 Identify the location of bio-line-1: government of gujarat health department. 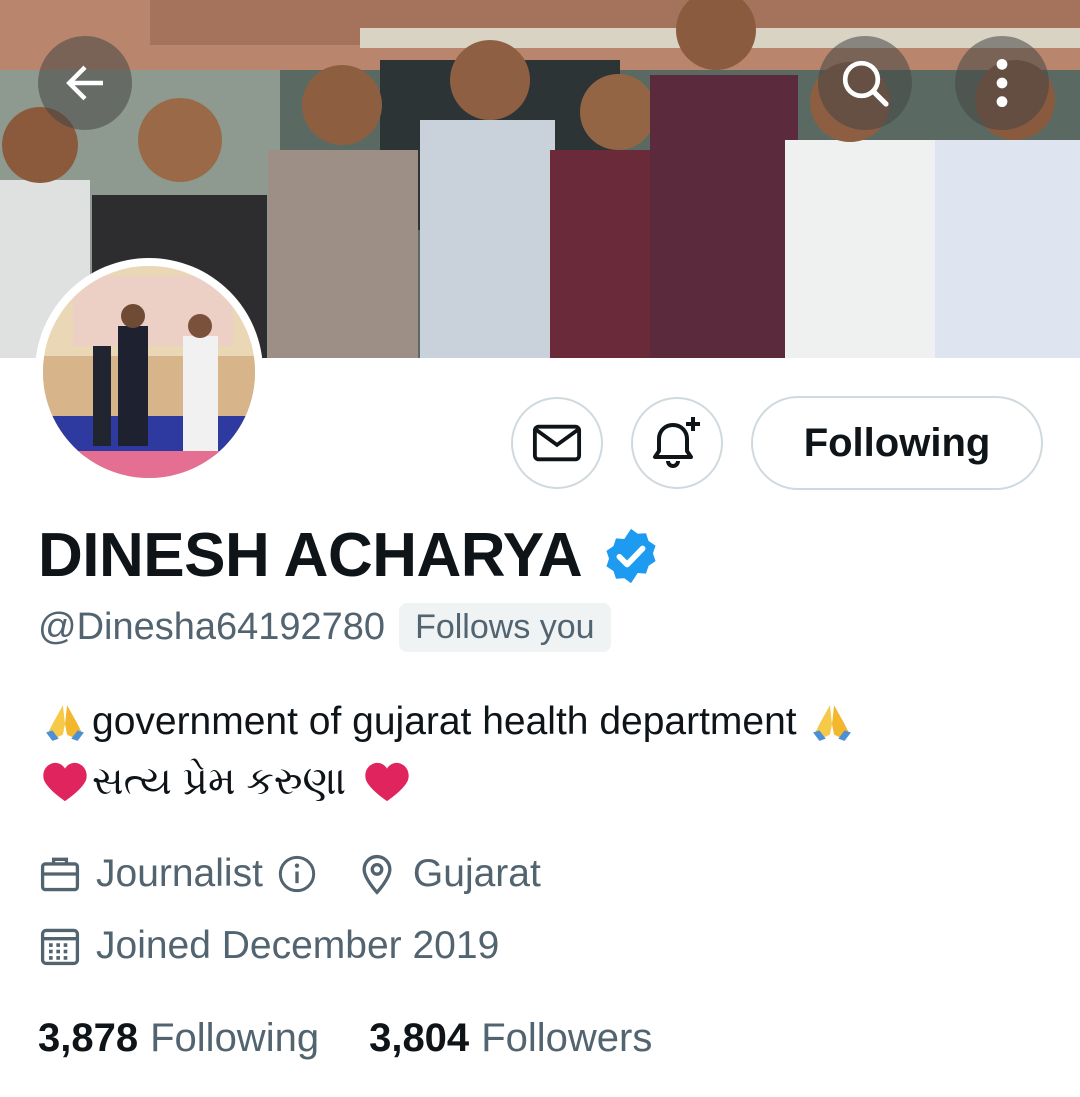
(448, 722).